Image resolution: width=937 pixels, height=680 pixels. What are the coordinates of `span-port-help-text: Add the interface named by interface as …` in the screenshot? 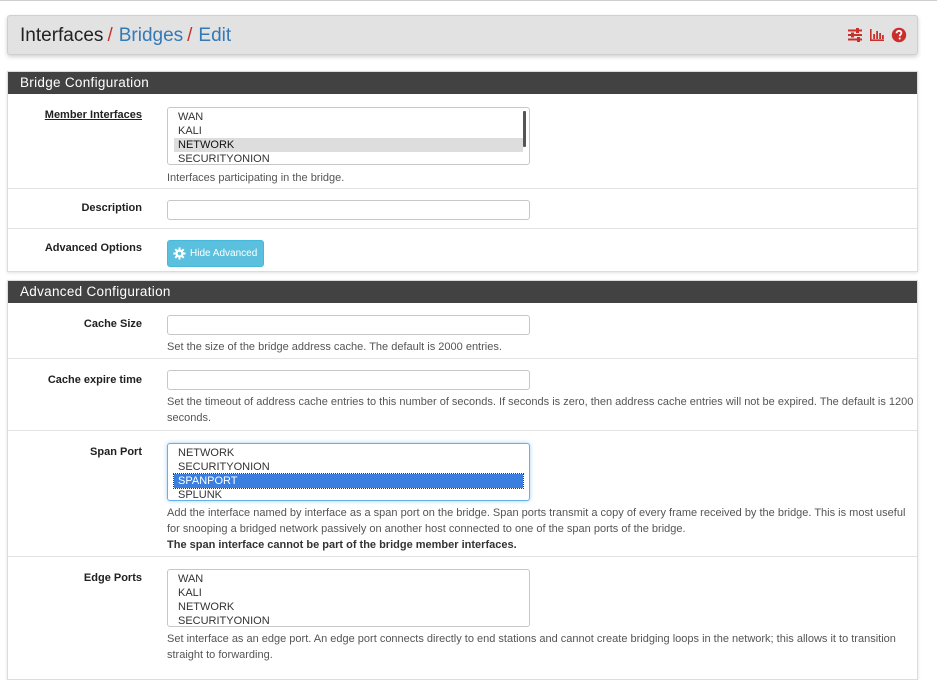 It's located at (536, 521).